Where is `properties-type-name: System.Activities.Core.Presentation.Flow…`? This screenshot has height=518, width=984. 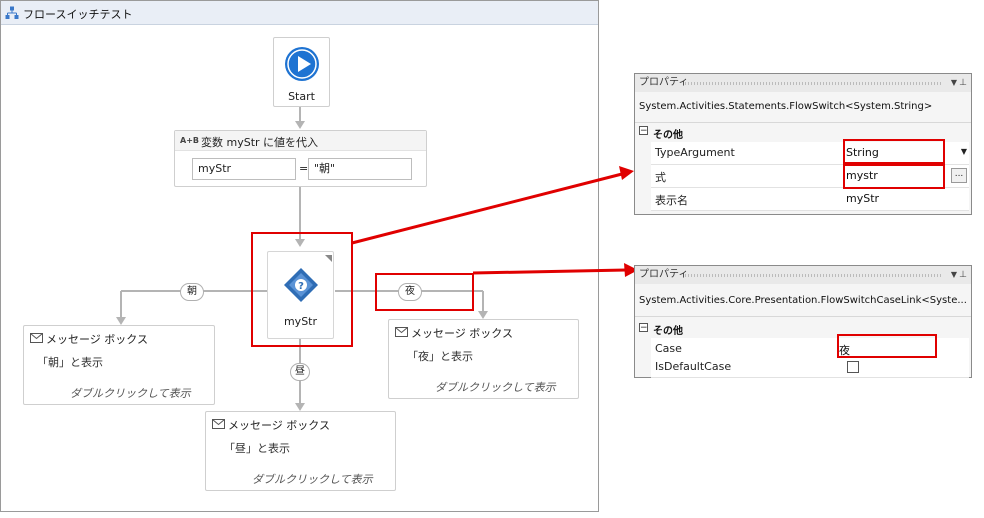
properties-type-name: System.Activities.Core.Presentation.Flow… is located at coordinates (803, 300).